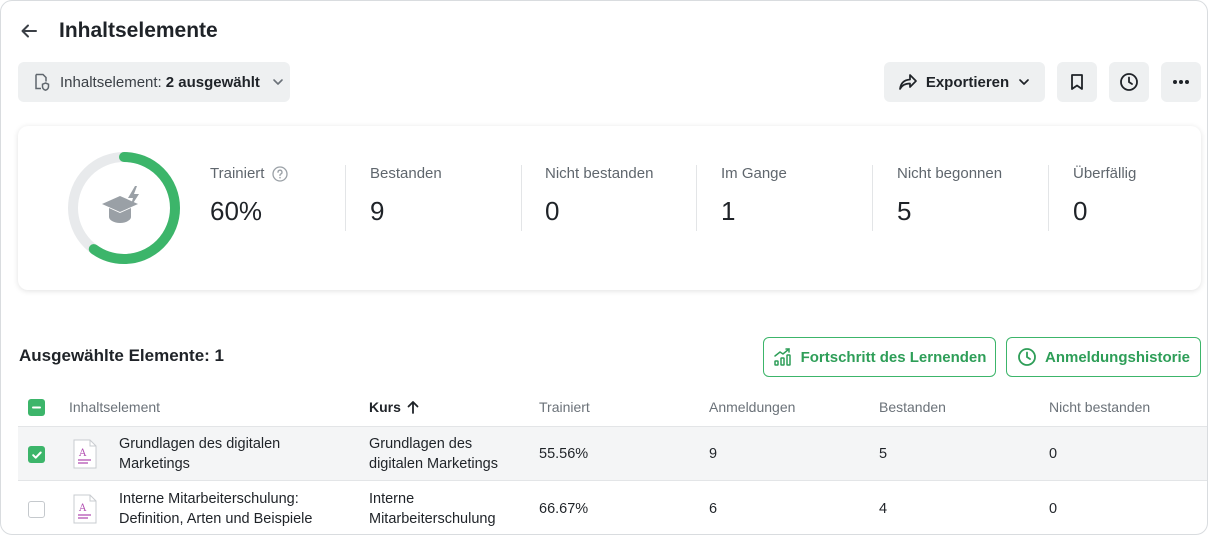 This screenshot has width=1208, height=535. Describe the element at coordinates (377, 211) in the screenshot. I see `stat-value: 9` at that location.